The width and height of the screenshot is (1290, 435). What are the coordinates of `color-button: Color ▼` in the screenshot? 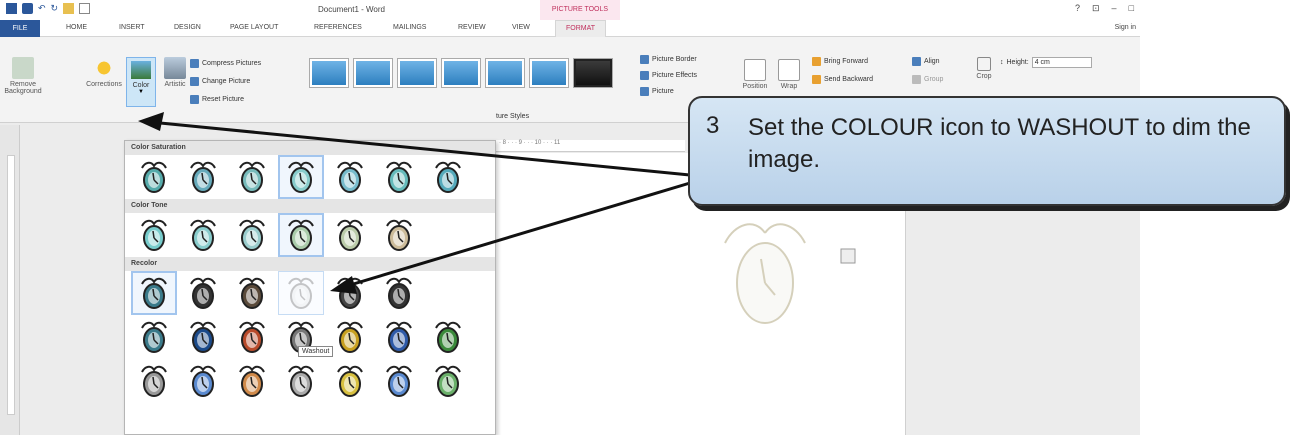 It's located at (141, 82).